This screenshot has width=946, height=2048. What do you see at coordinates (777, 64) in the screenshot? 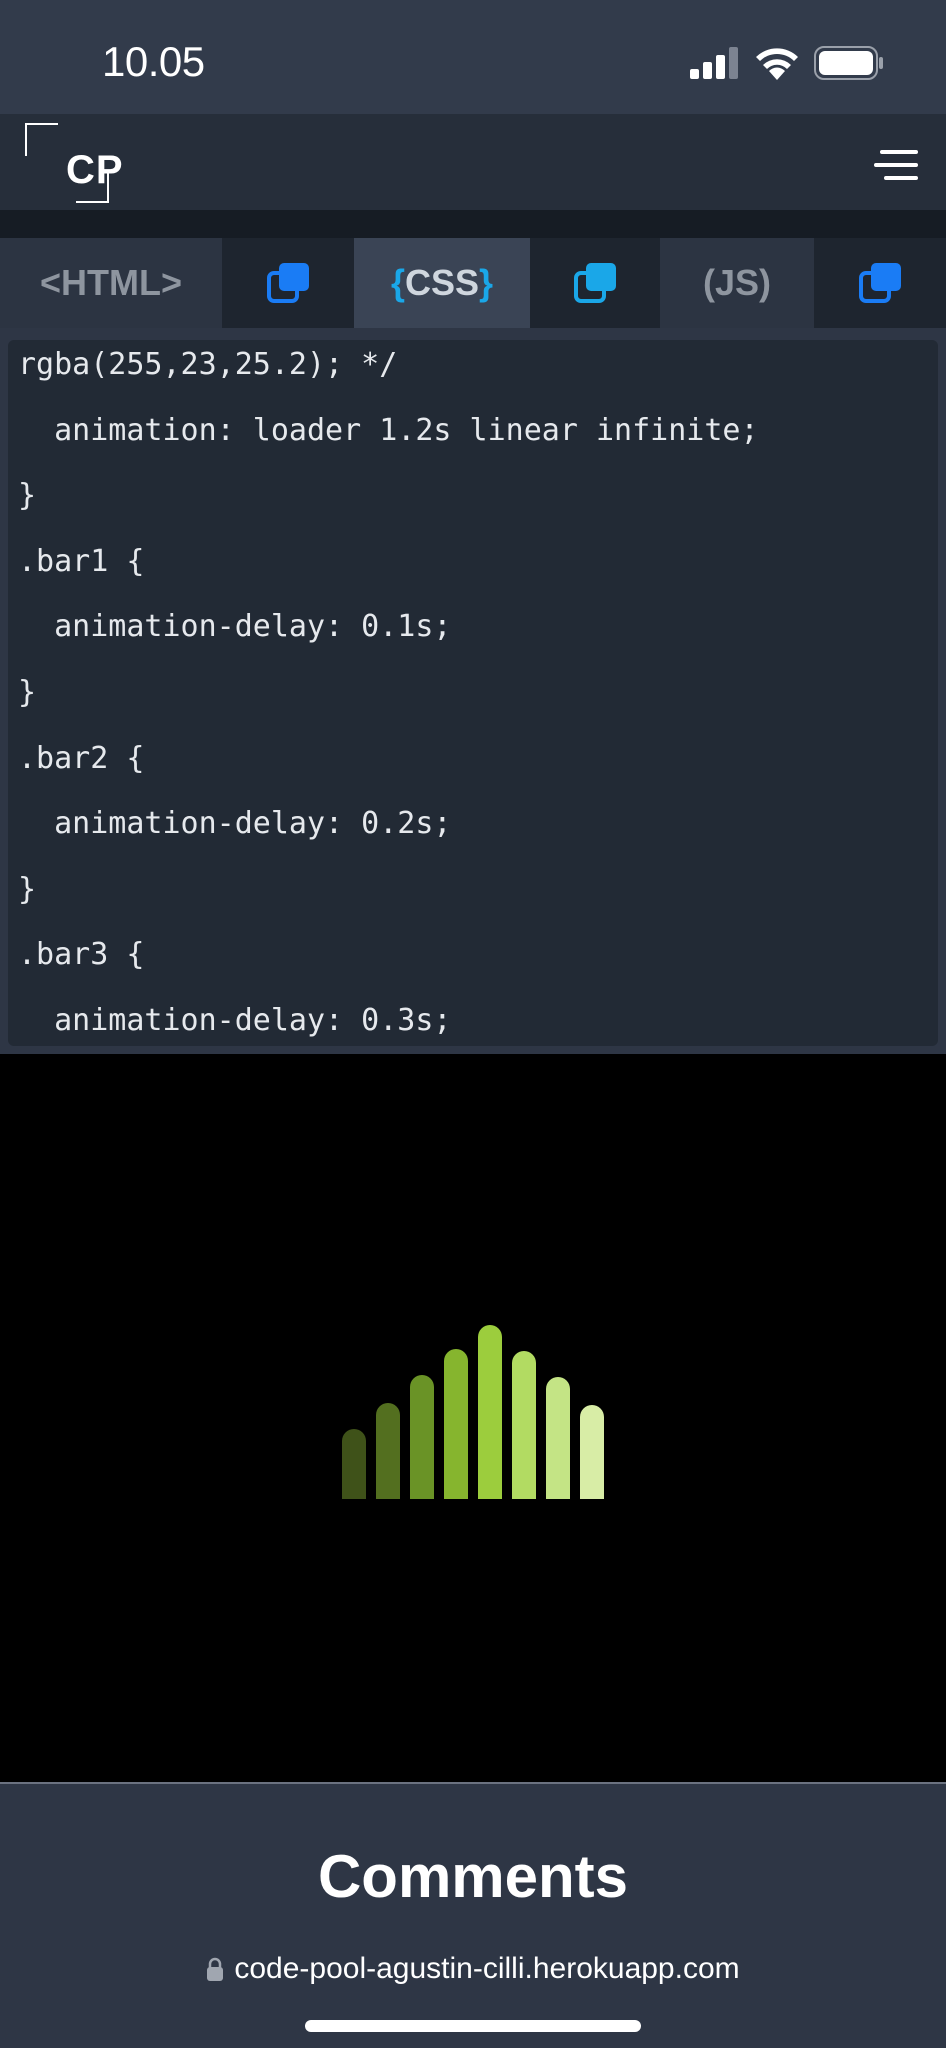
I see `wifi-icon` at bounding box center [777, 64].